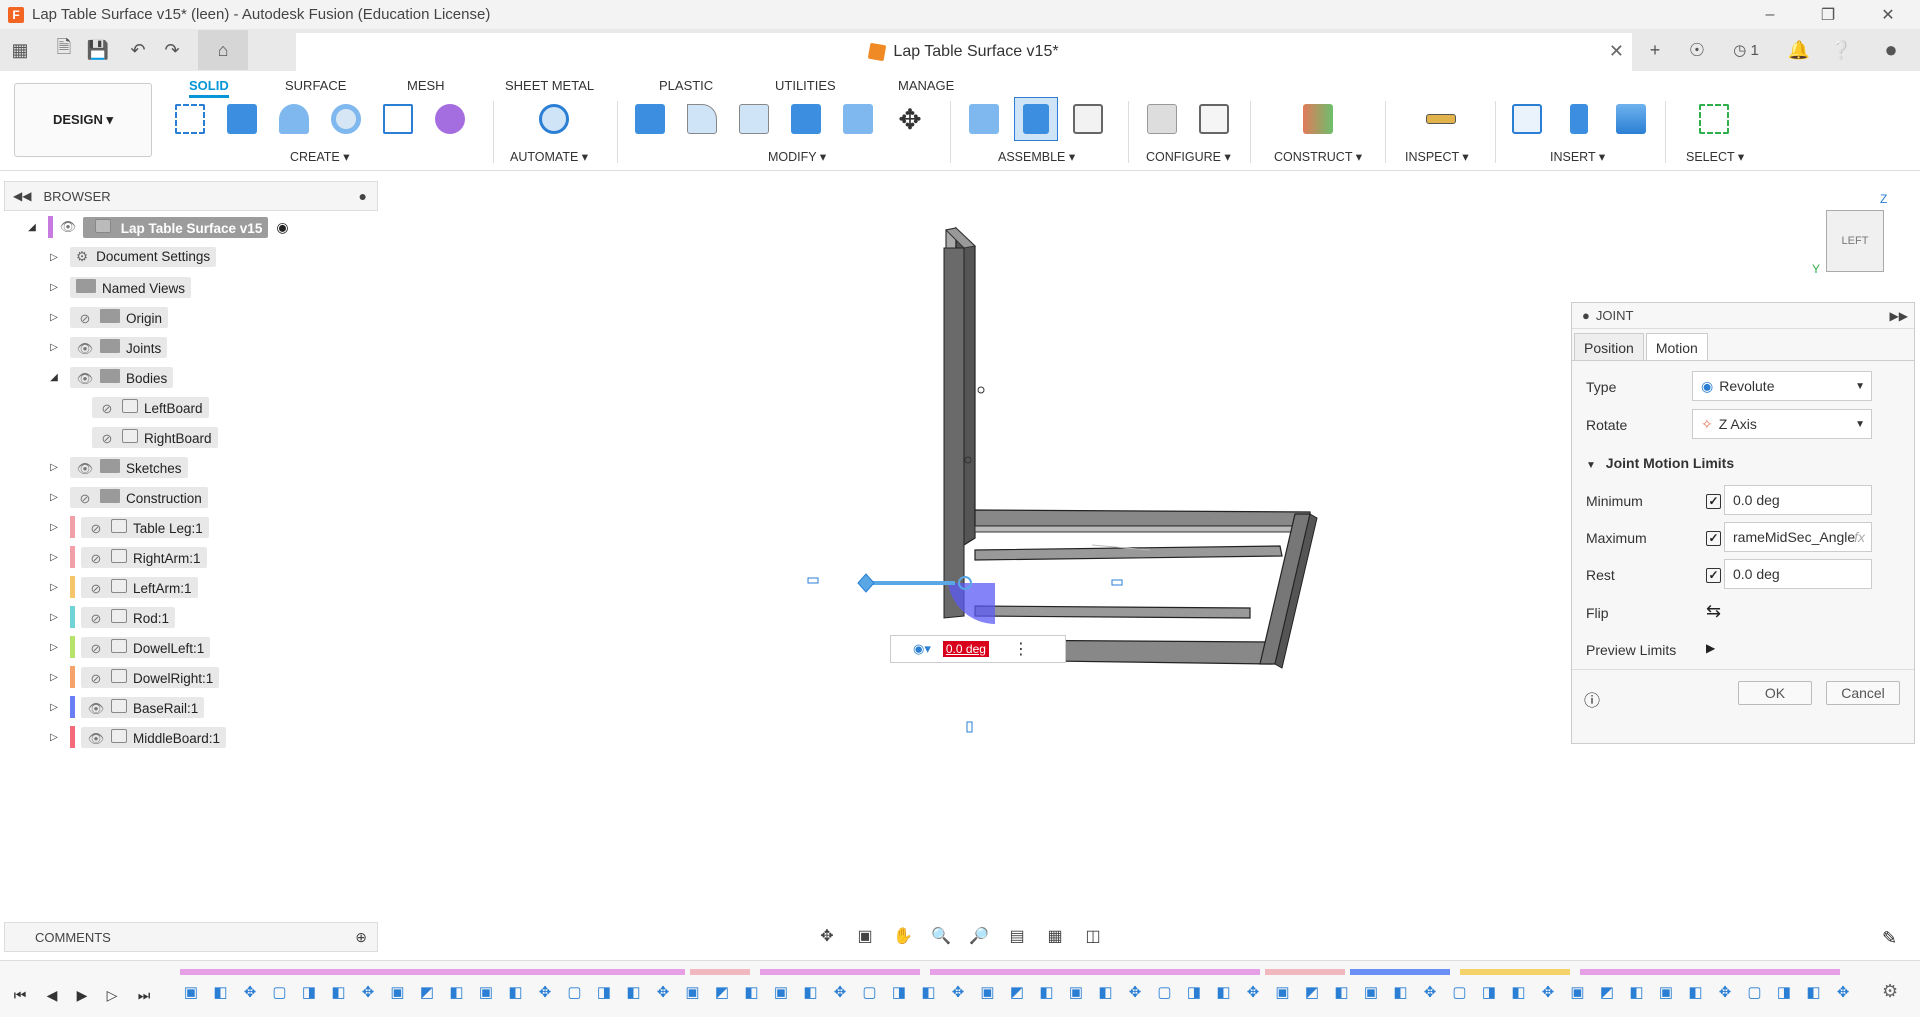 The height and width of the screenshot is (1017, 1920). I want to click on shell-icon, so click(806, 119).